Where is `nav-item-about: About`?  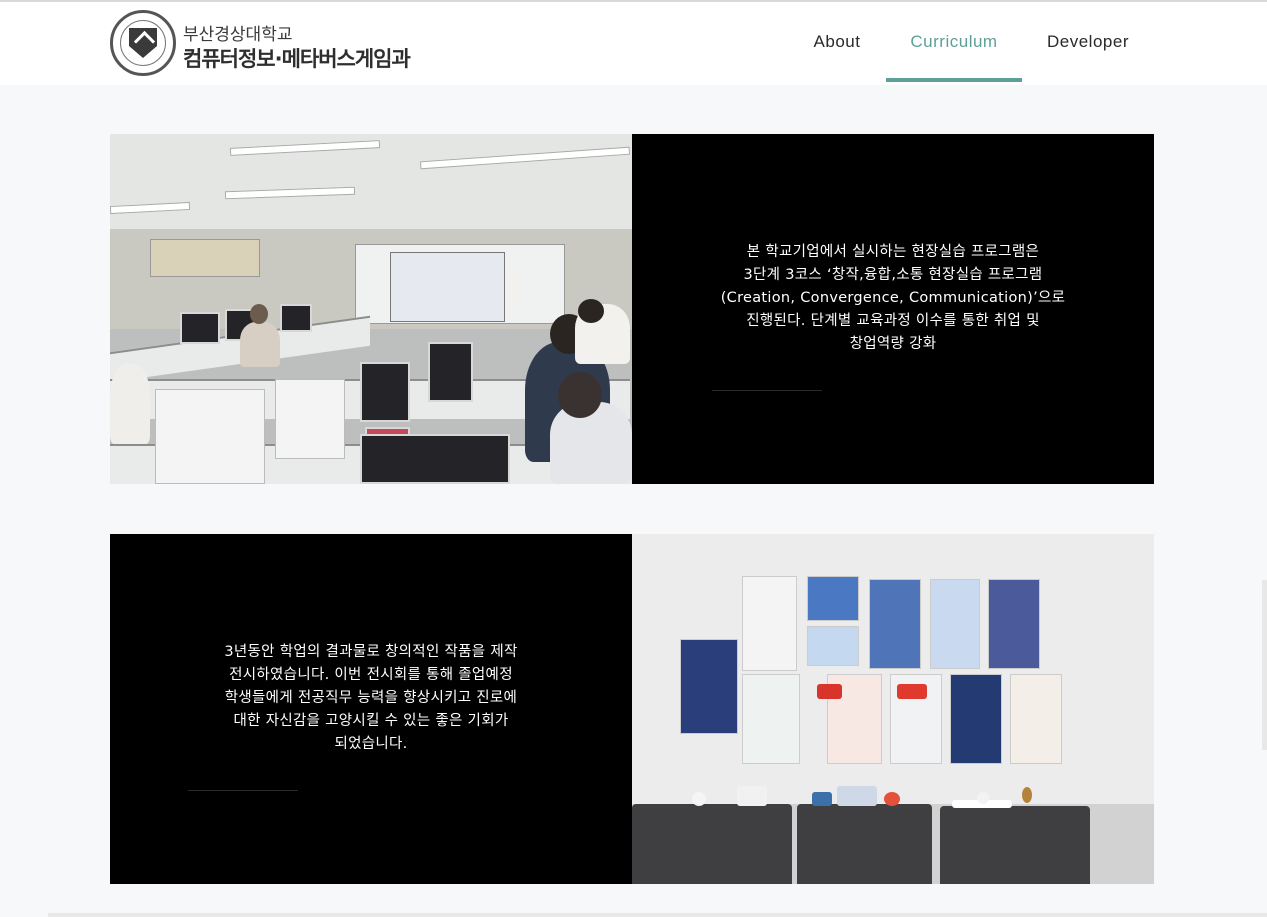
nav-item-about: About is located at coordinates (837, 42).